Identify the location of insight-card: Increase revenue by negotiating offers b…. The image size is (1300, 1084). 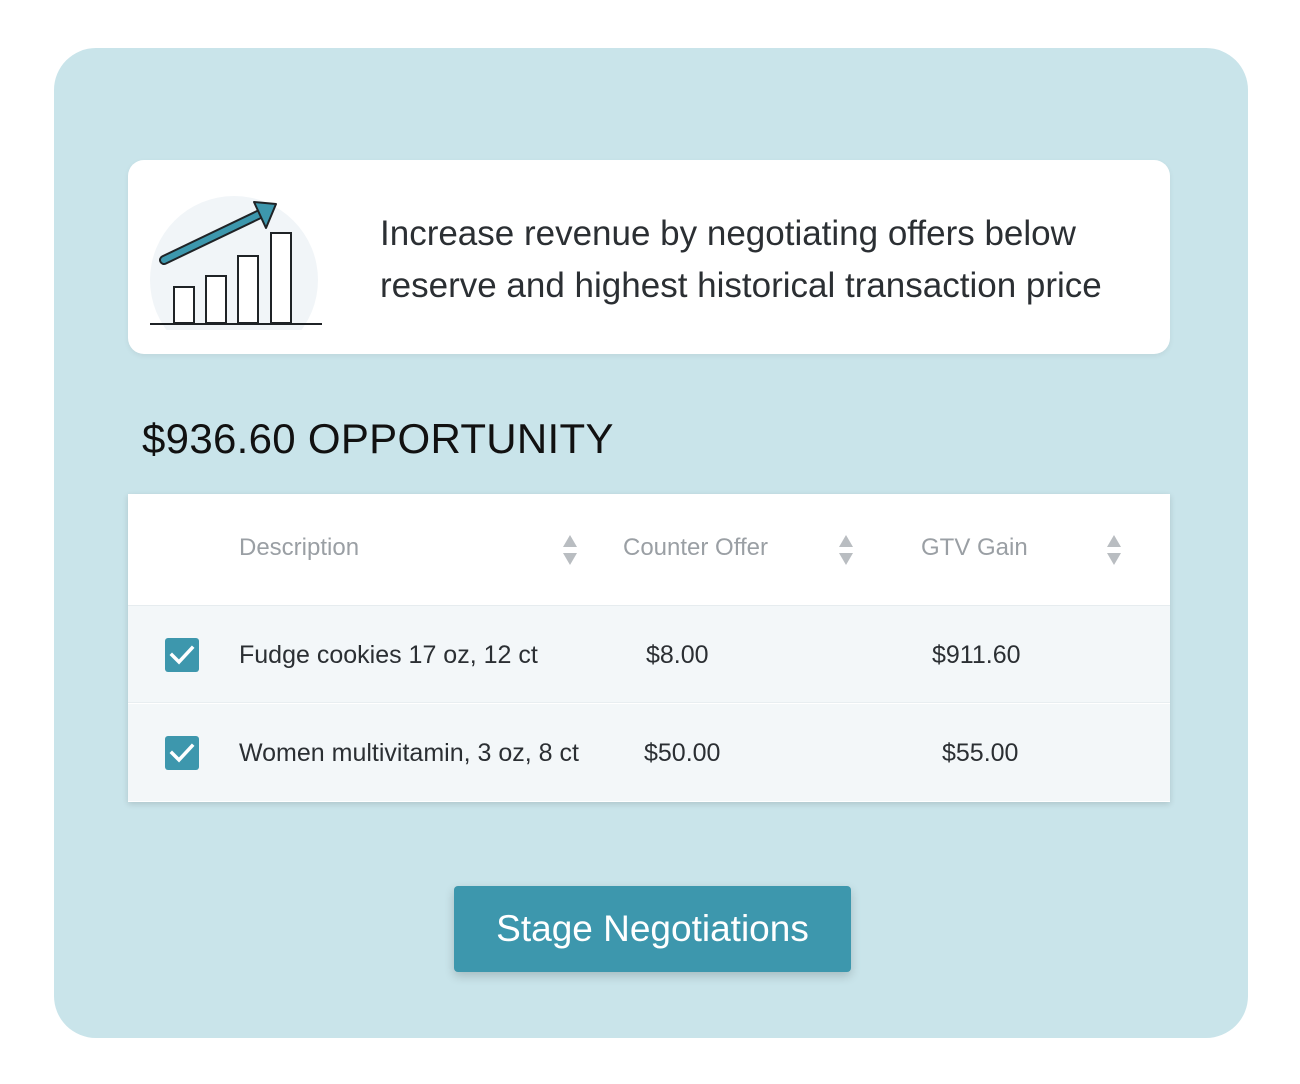
(649, 257).